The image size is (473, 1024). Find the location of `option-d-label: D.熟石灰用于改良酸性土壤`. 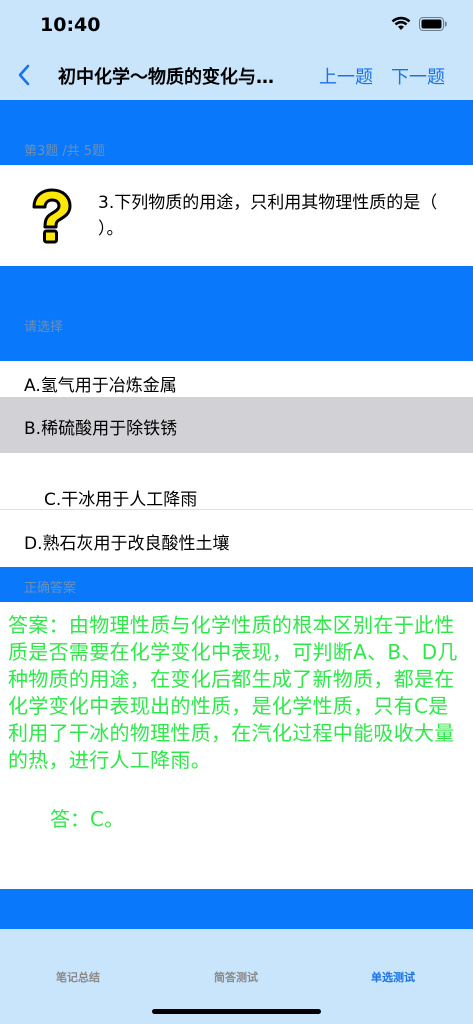

option-d-label: D.熟石灰用于改良酸性土壤 is located at coordinates (127, 544).